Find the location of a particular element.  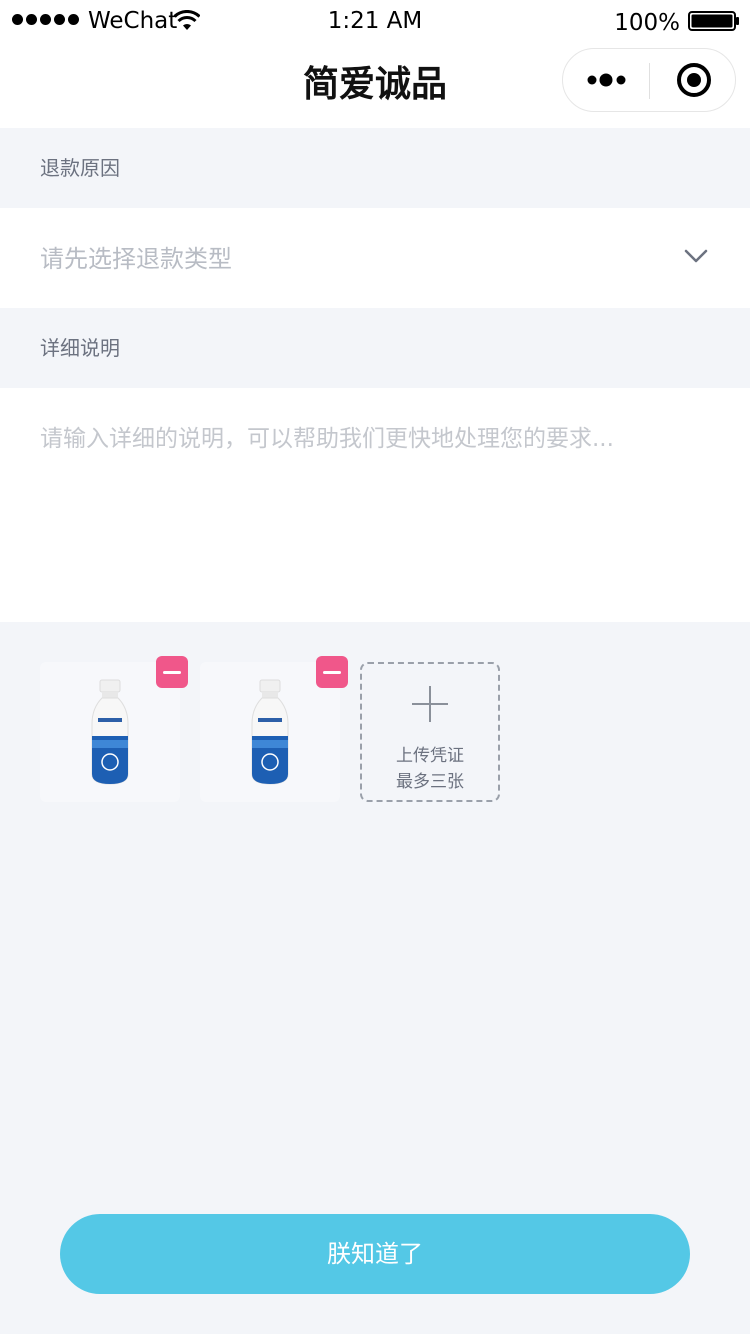

more-dots-icon is located at coordinates (606, 80).